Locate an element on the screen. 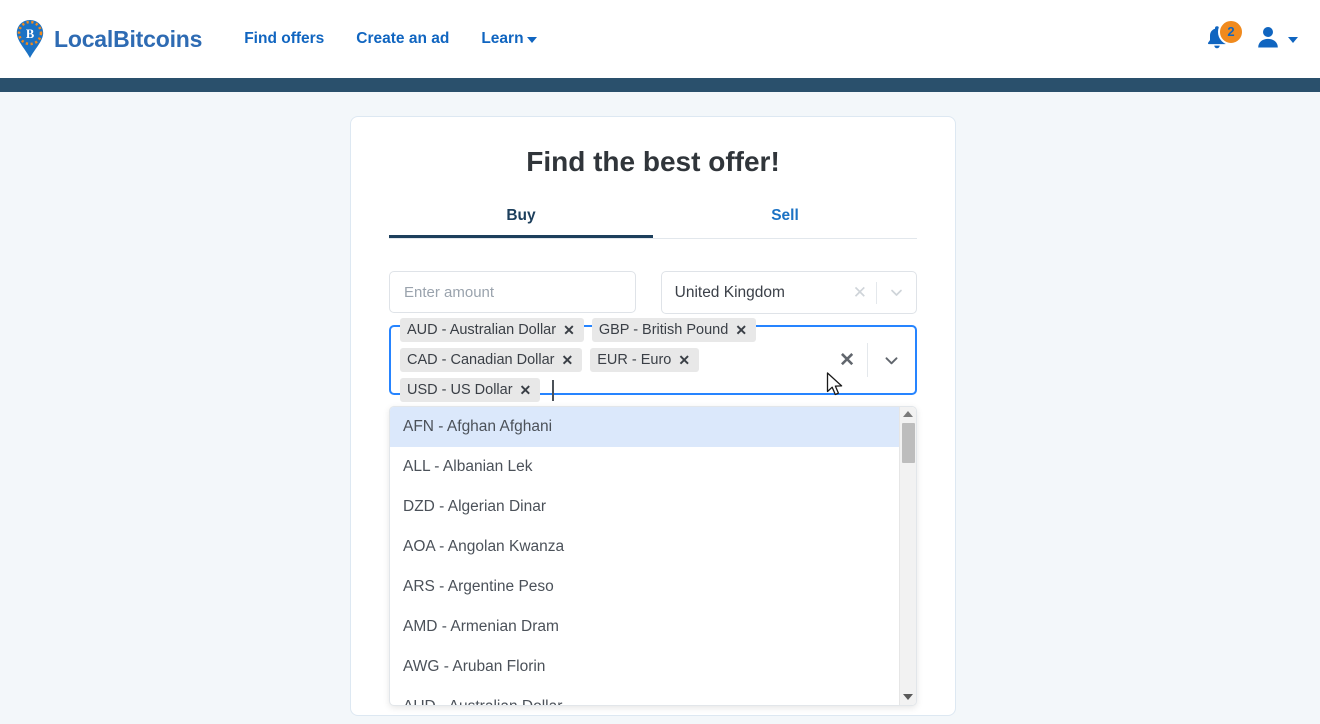  currency-tag: CAD - Canadian Dollar ✕ is located at coordinates (491, 360).